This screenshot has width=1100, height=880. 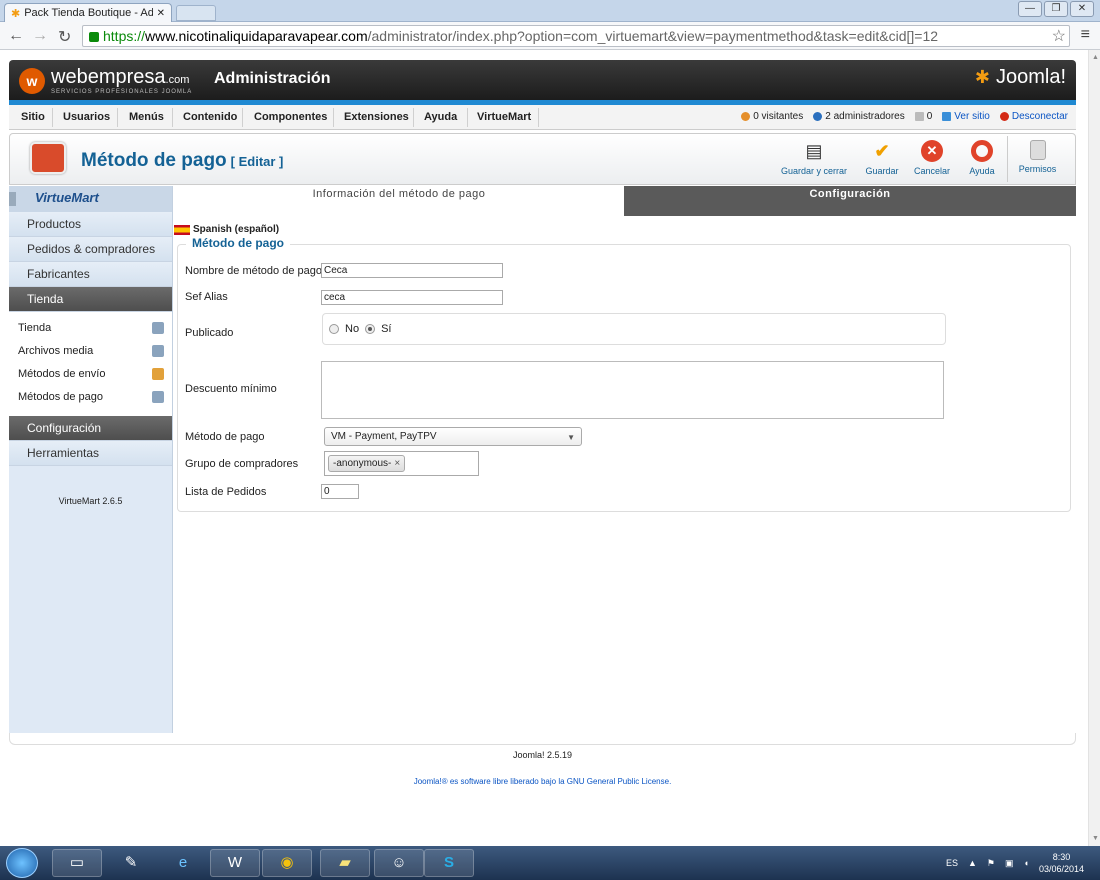 What do you see at coordinates (397, 463) in the screenshot?
I see `remove-chip-icon: ×` at bounding box center [397, 463].